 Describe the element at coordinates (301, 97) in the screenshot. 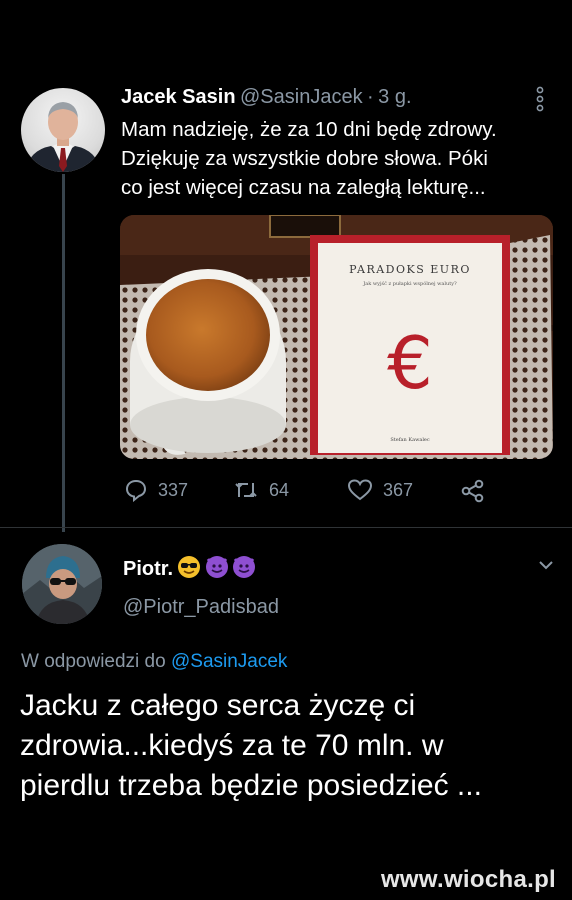

I see `author-handle: @SasinJacek` at that location.